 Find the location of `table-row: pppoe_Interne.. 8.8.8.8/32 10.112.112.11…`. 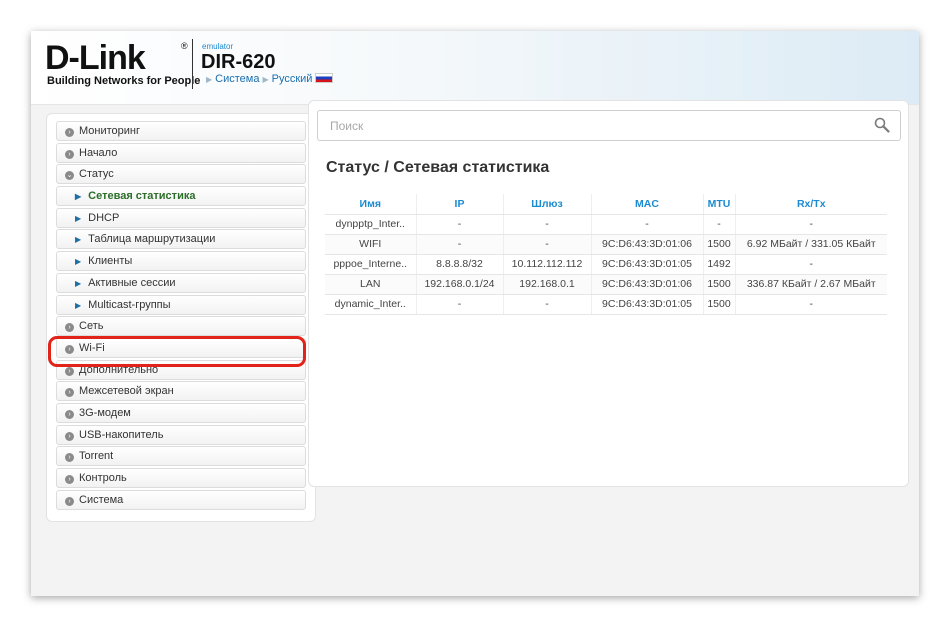

table-row: pppoe_Interne.. 8.8.8.8/32 10.112.112.11… is located at coordinates (606, 264).